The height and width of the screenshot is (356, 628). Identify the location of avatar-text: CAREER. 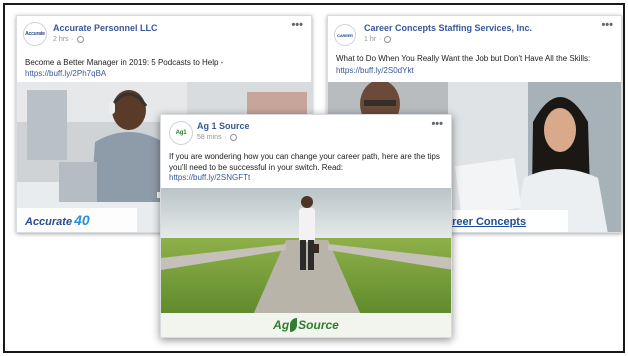
(345, 35).